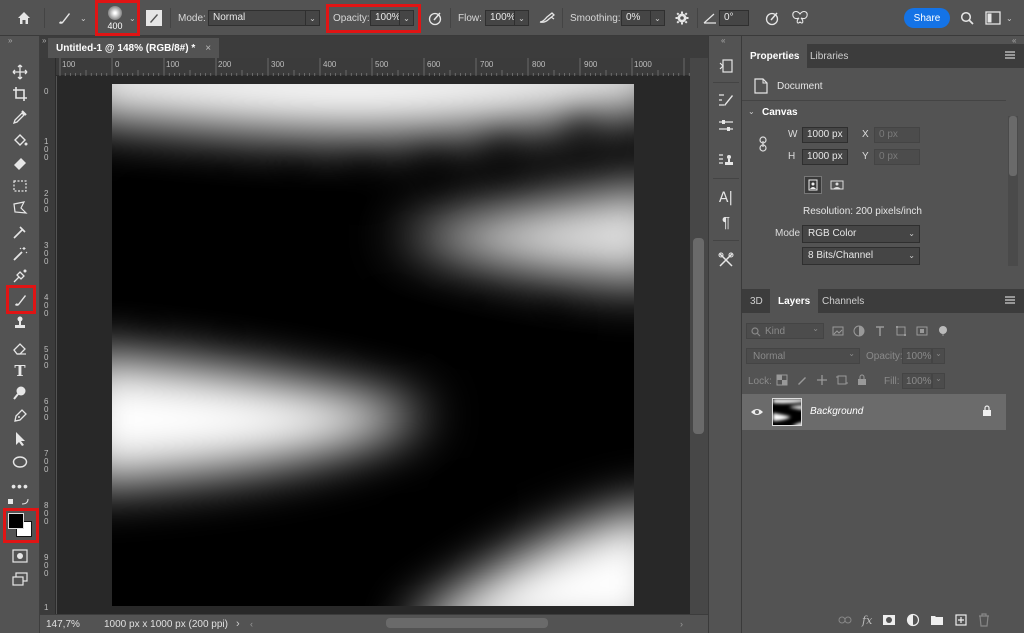  Describe the element at coordinates (636, 18) in the screenshot. I see `smoothing-value: 0%` at that location.